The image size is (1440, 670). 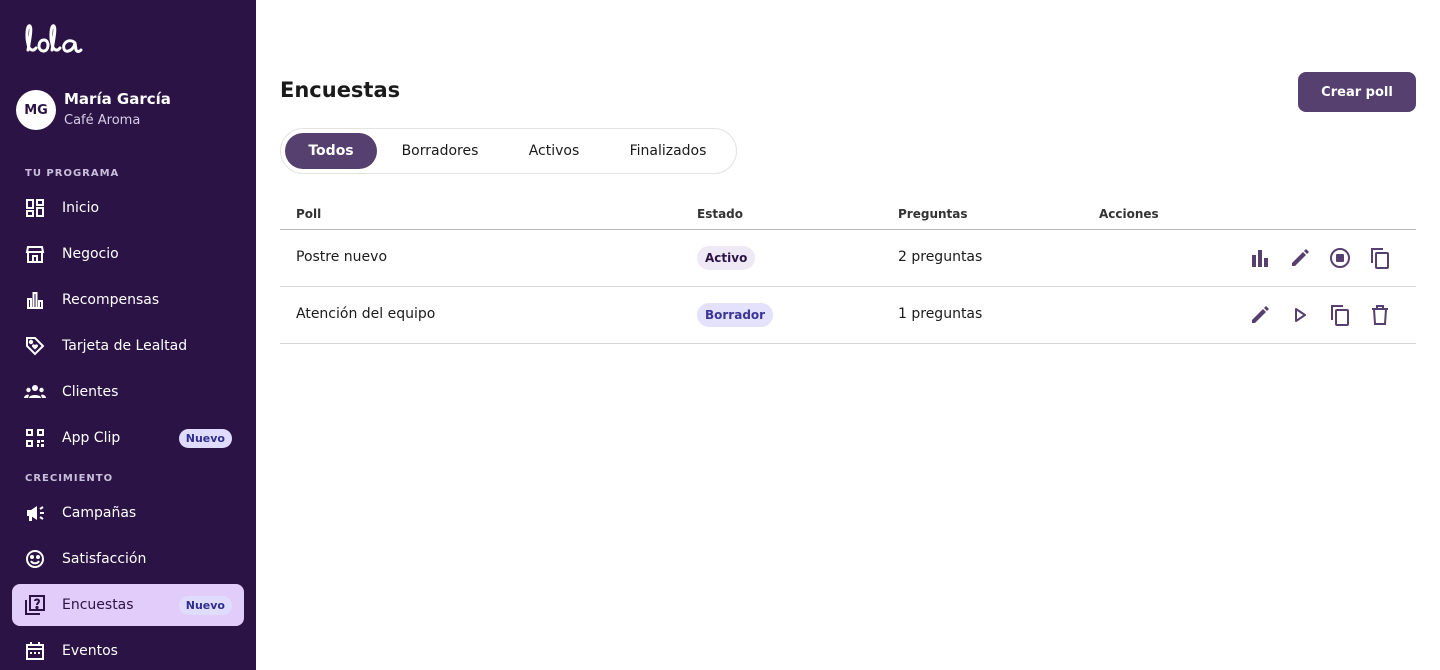 I want to click on sidebar-item-label: Campañas, so click(x=99, y=513).